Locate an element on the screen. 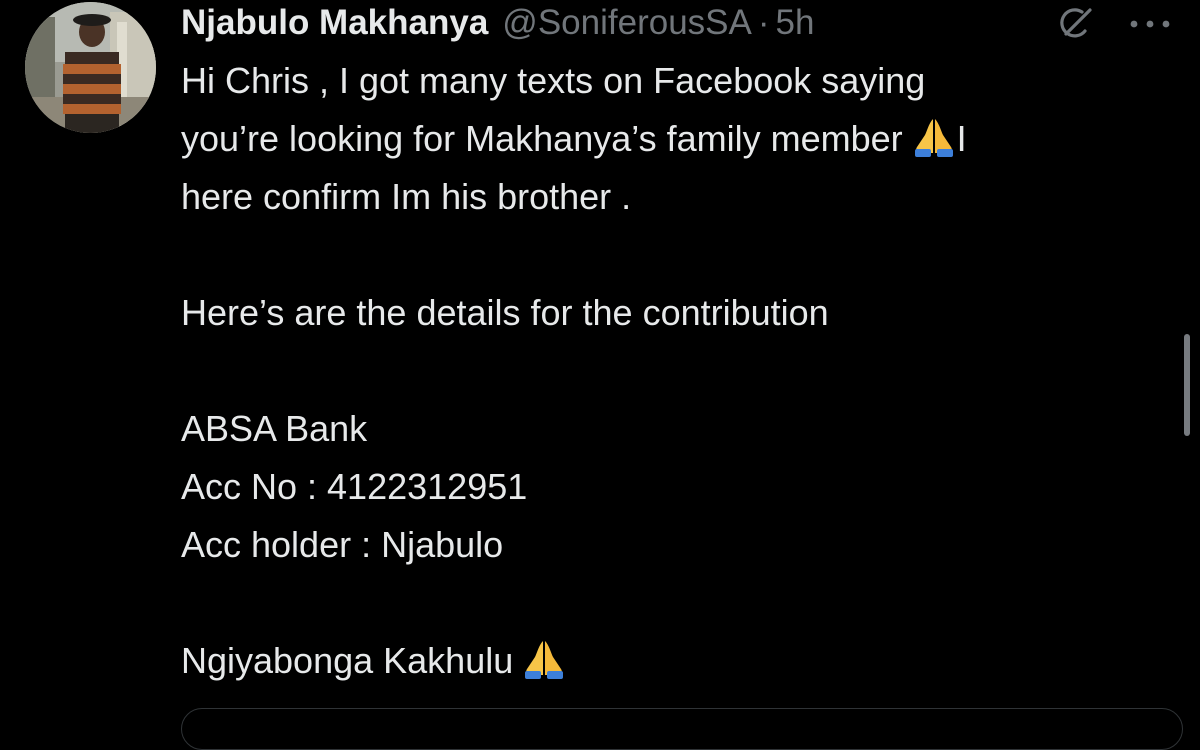  avatar is located at coordinates (90, 67).